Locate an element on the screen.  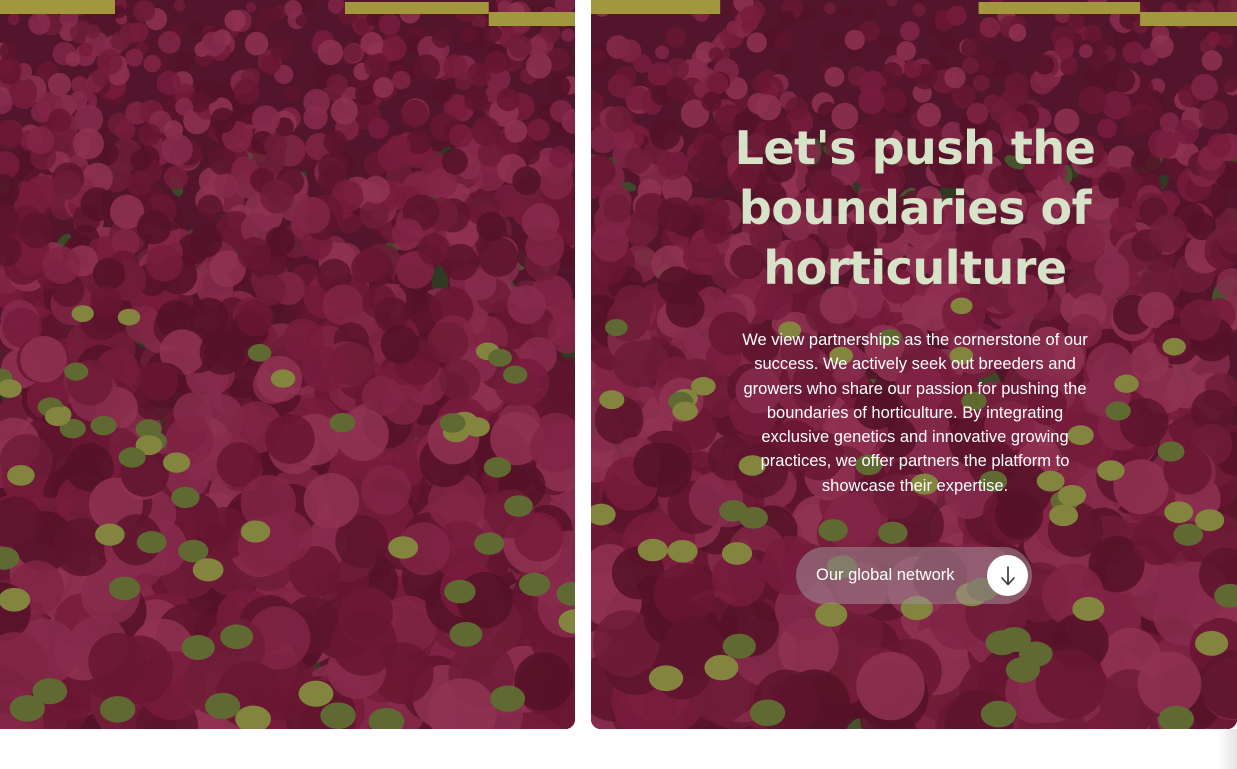
arrow-down-icon is located at coordinates (1007, 575).